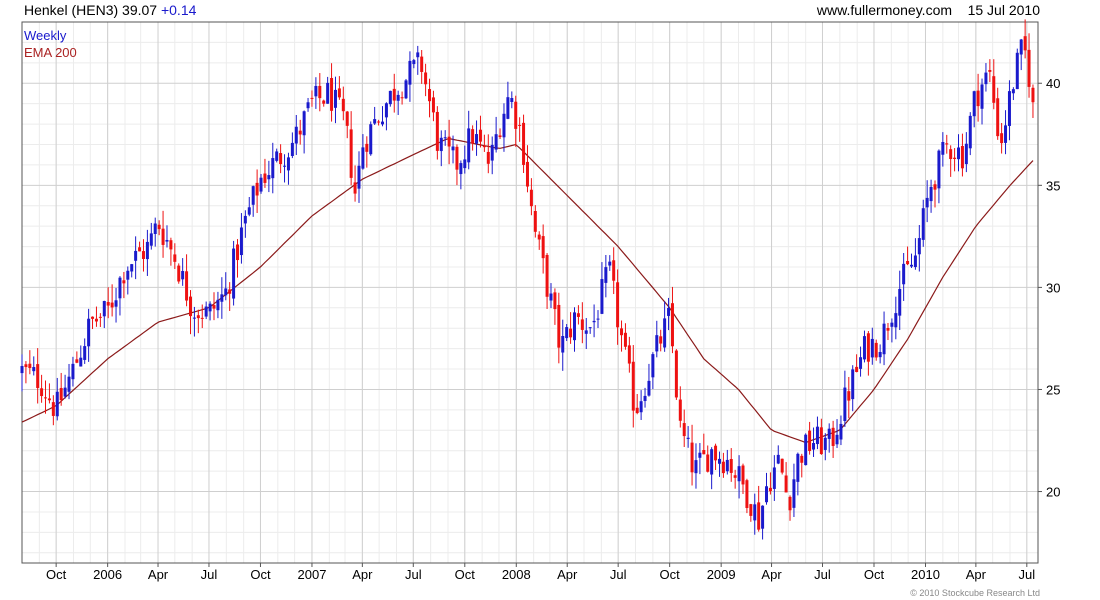 This screenshot has height=600, width=1100. What do you see at coordinates (874, 574) in the screenshot?
I see `x-tick-label: Oct` at bounding box center [874, 574].